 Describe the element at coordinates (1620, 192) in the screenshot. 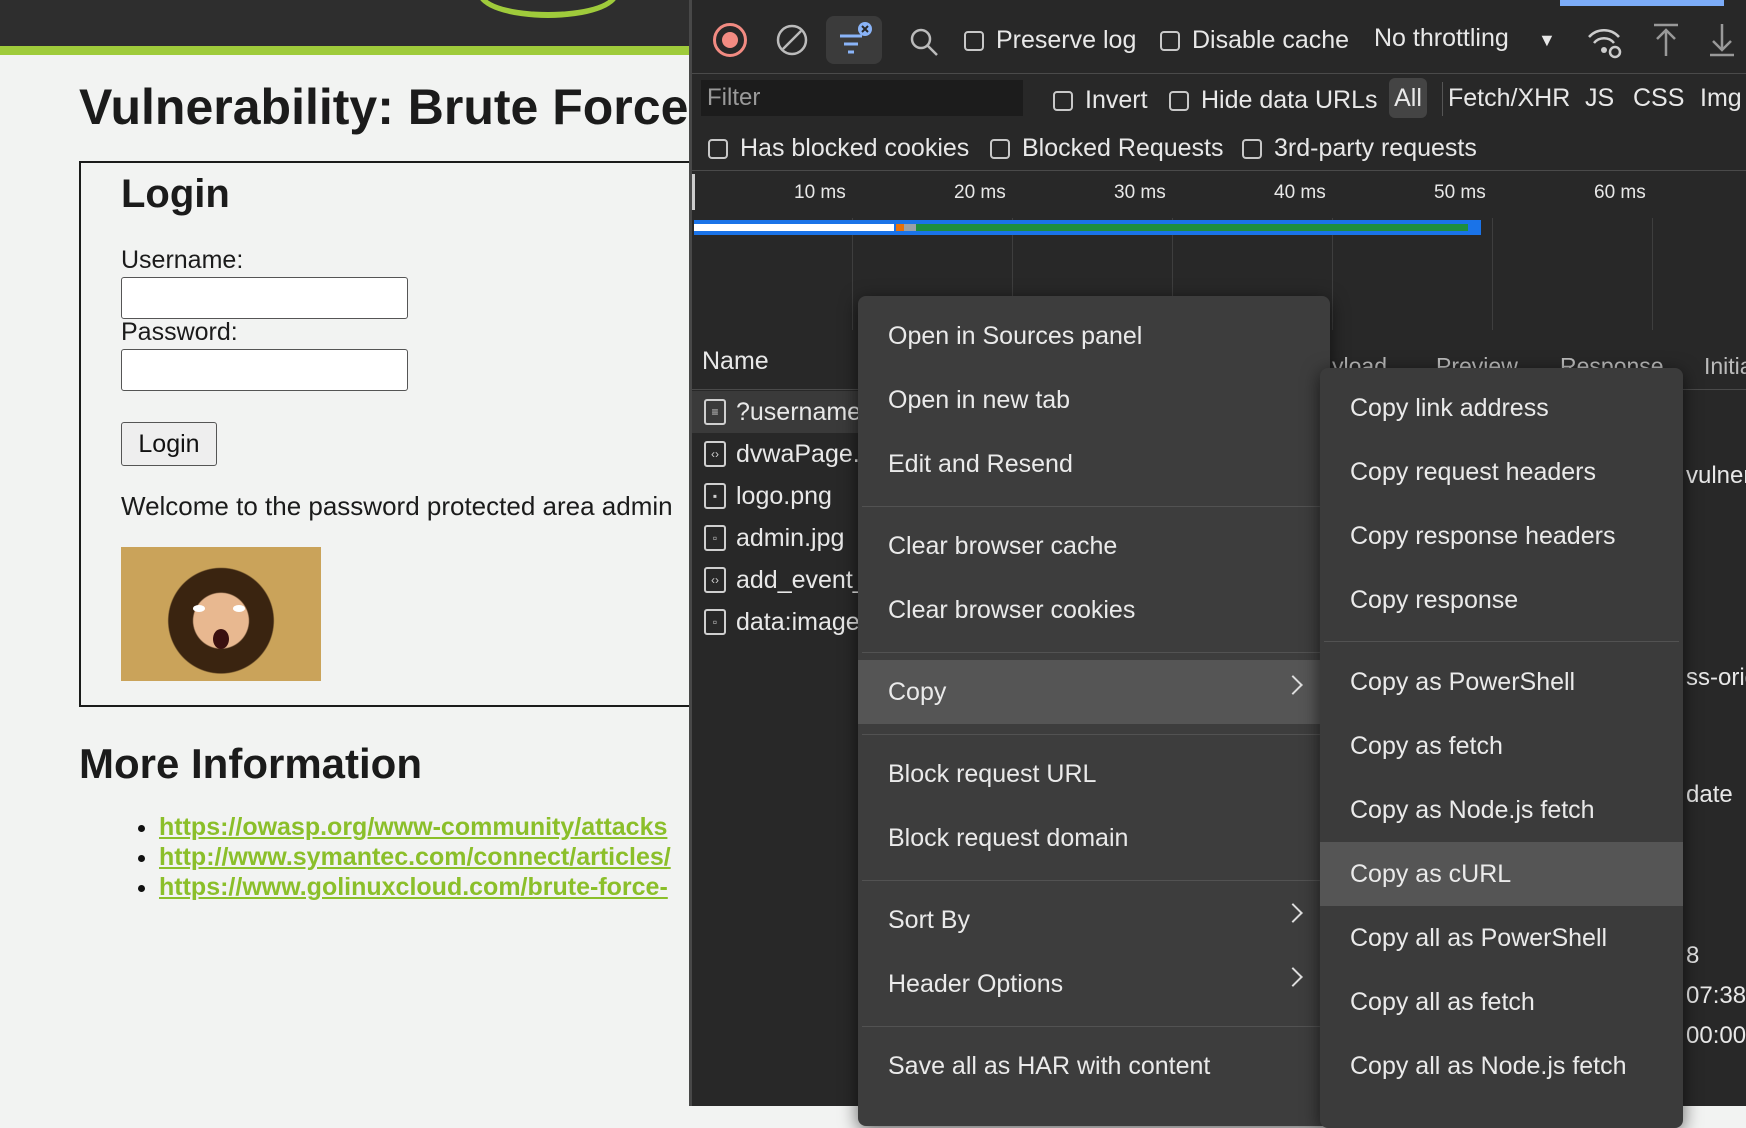

I see `timeline-tick: 60 ms` at that location.